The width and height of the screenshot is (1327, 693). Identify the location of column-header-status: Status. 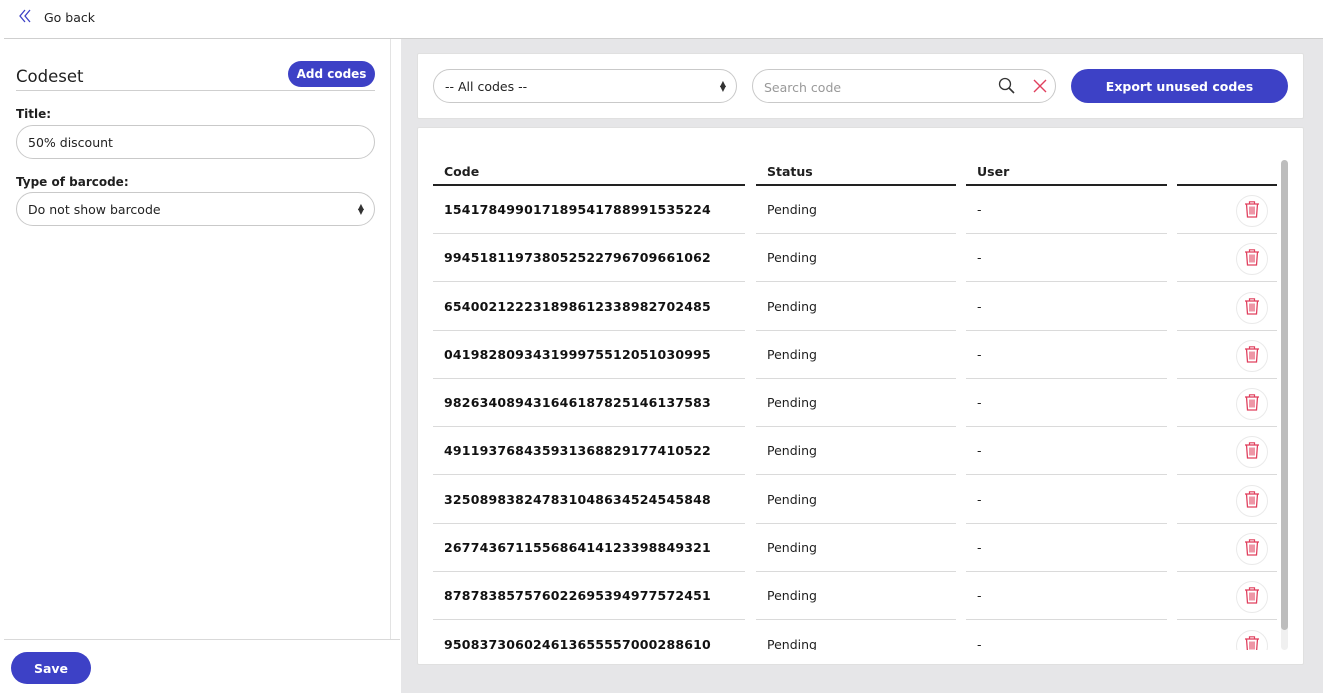
(856, 175).